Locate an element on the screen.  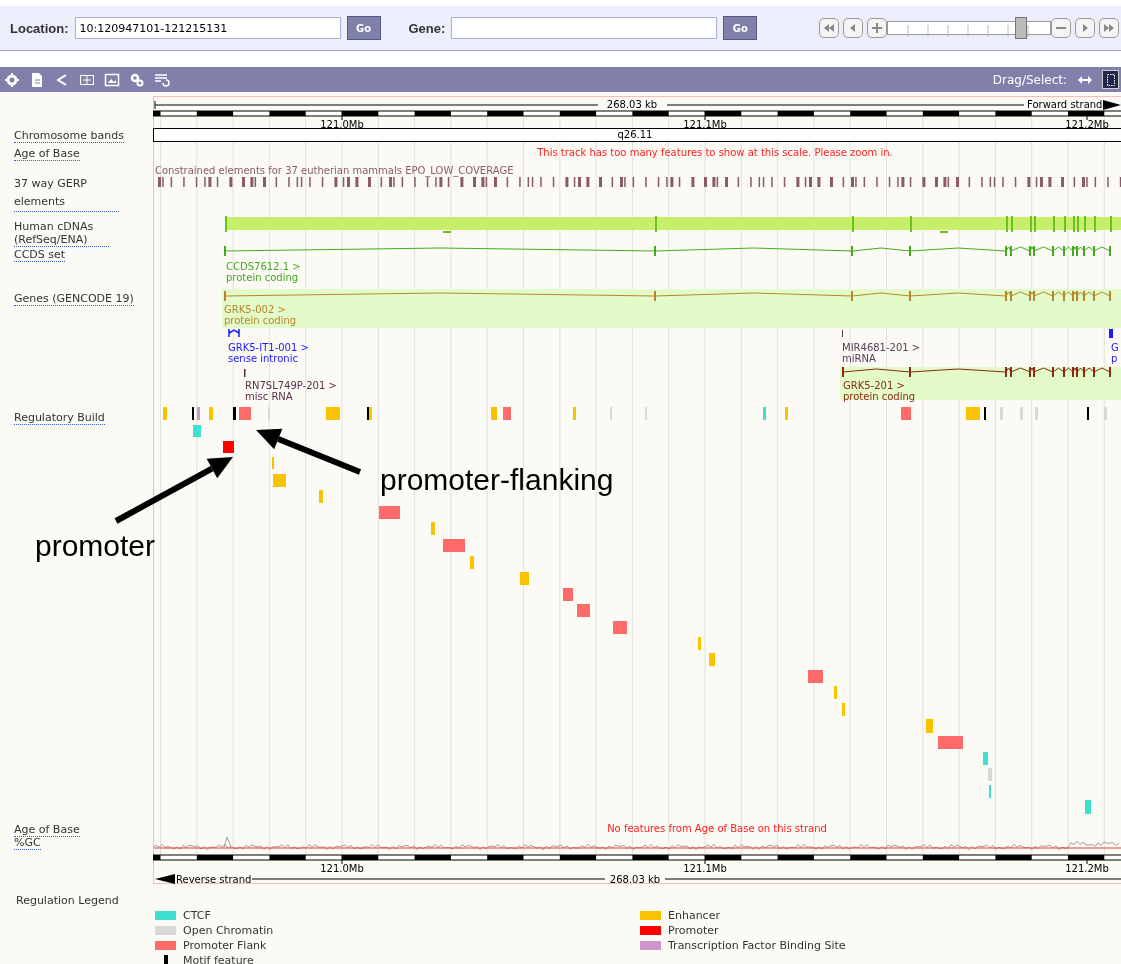
legend-title: Regulation Legend is located at coordinates (67, 900).